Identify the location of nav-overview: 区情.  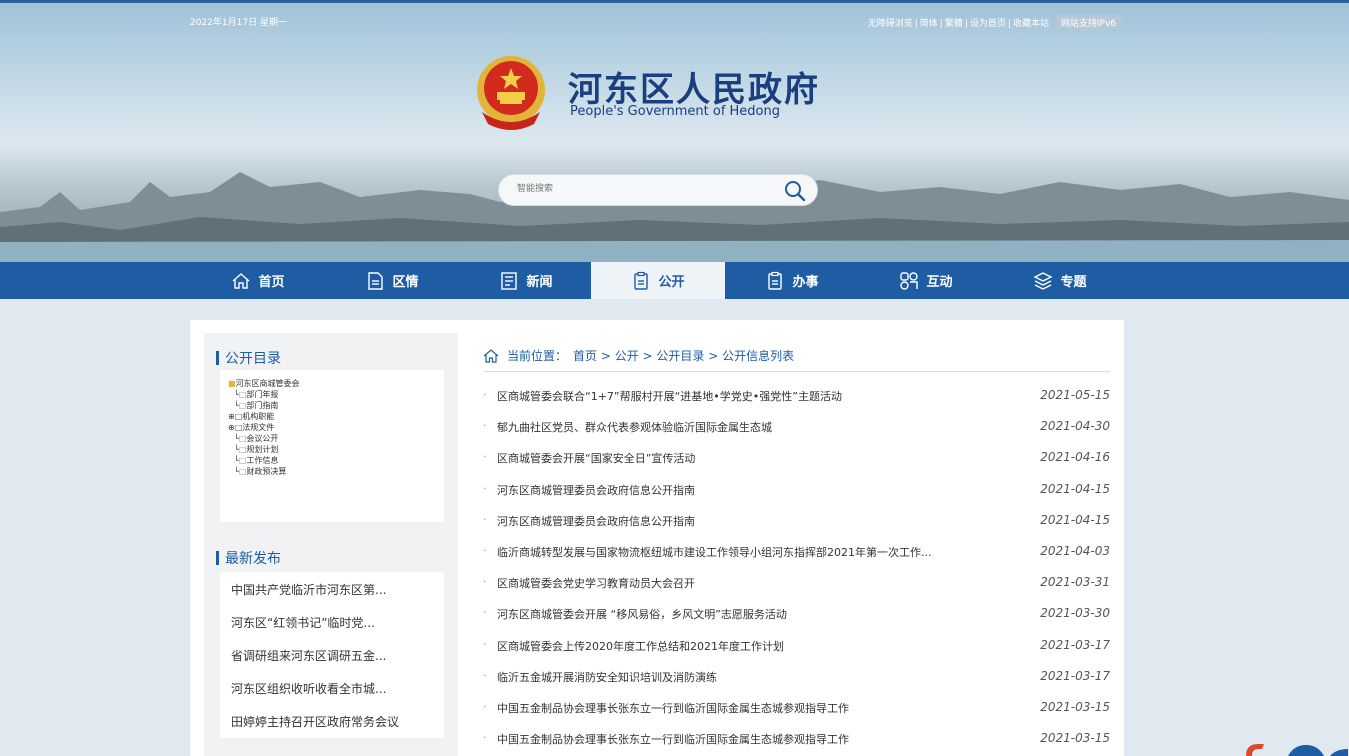
(392, 280).